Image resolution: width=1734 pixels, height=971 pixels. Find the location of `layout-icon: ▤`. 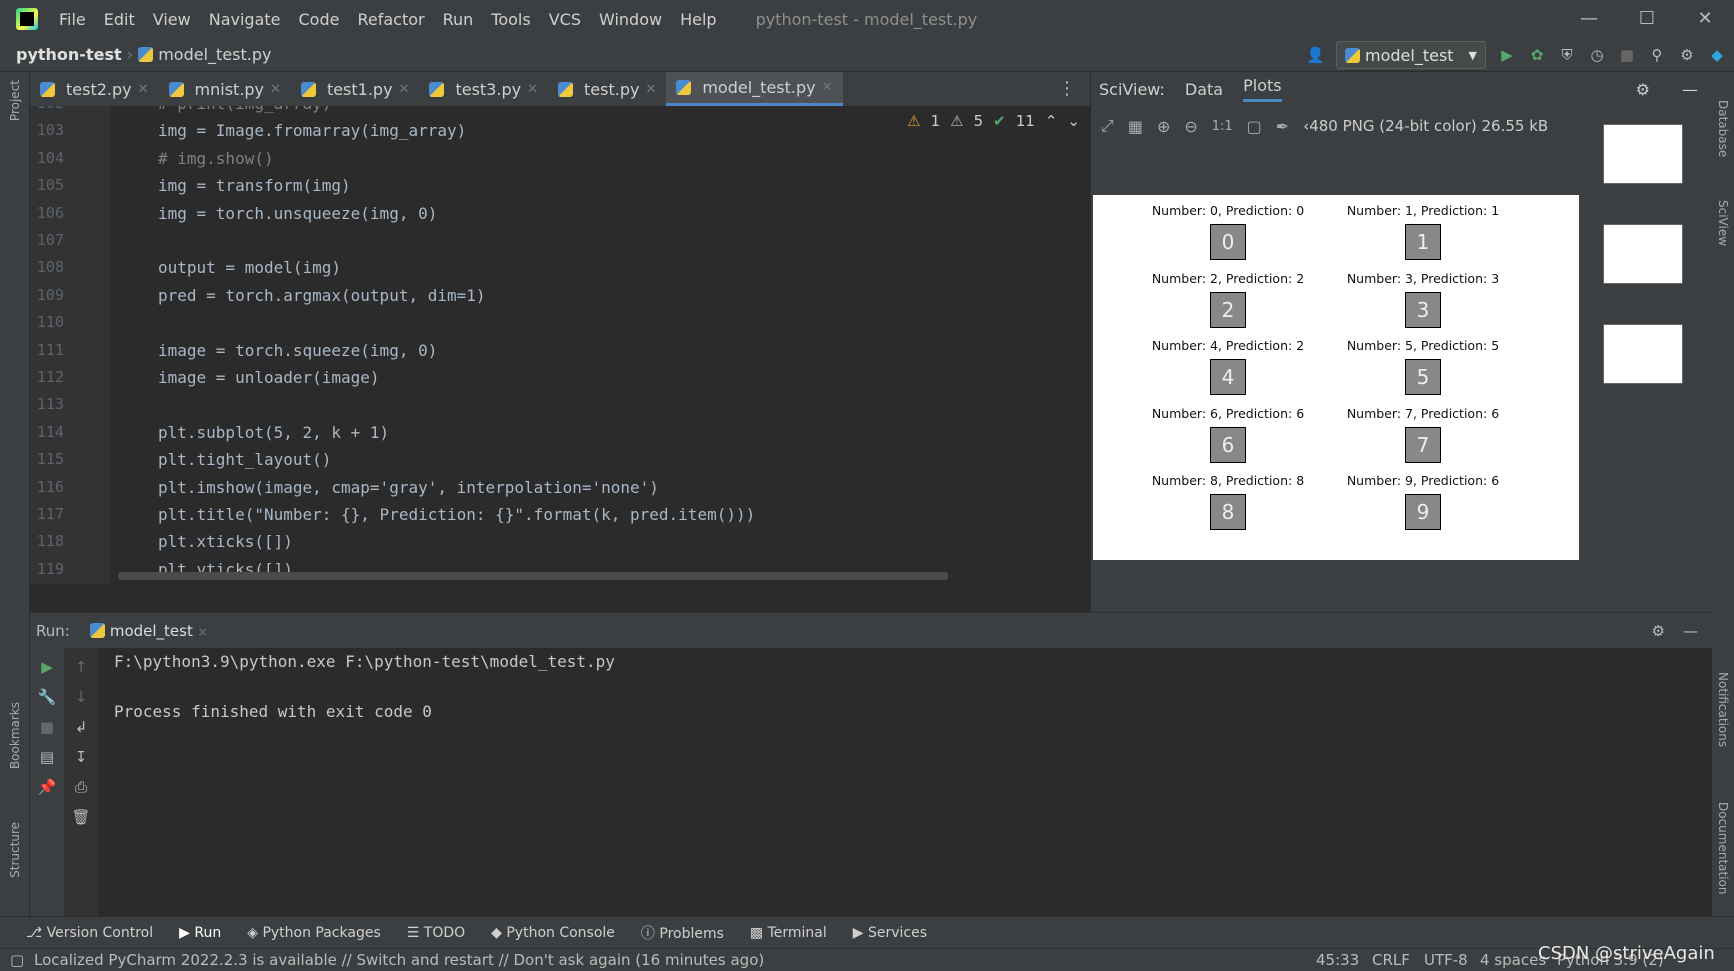

layout-icon: ▤ is located at coordinates (47, 757).